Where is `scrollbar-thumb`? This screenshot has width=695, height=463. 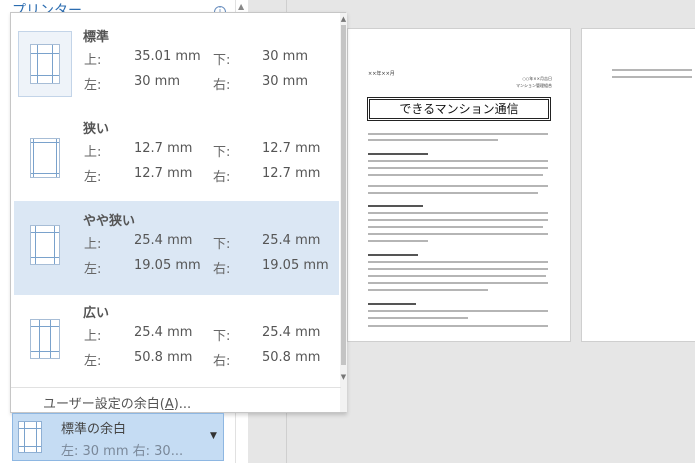 scrollbar-thumb is located at coordinates (343, 195).